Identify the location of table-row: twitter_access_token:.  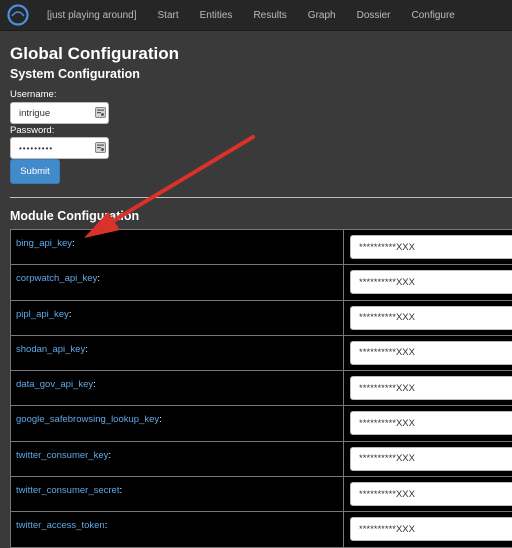
(261, 530).